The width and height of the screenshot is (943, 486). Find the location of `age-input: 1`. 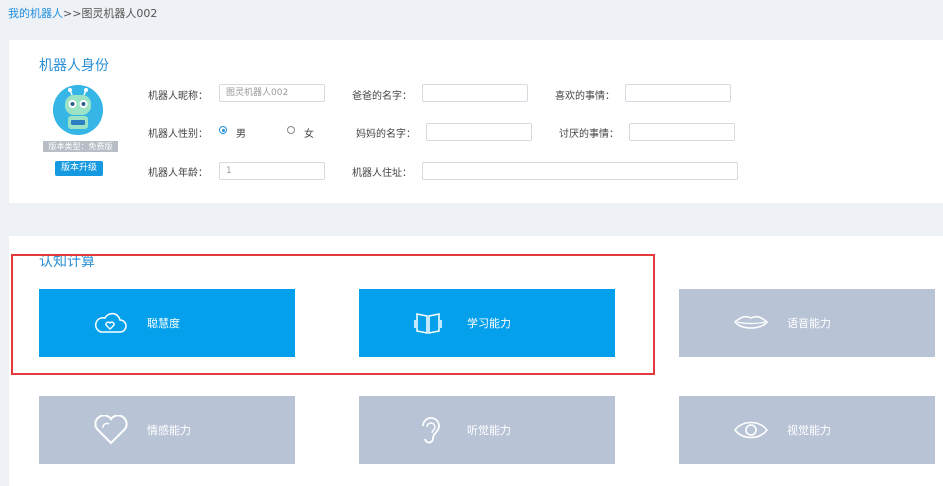

age-input: 1 is located at coordinates (272, 171).